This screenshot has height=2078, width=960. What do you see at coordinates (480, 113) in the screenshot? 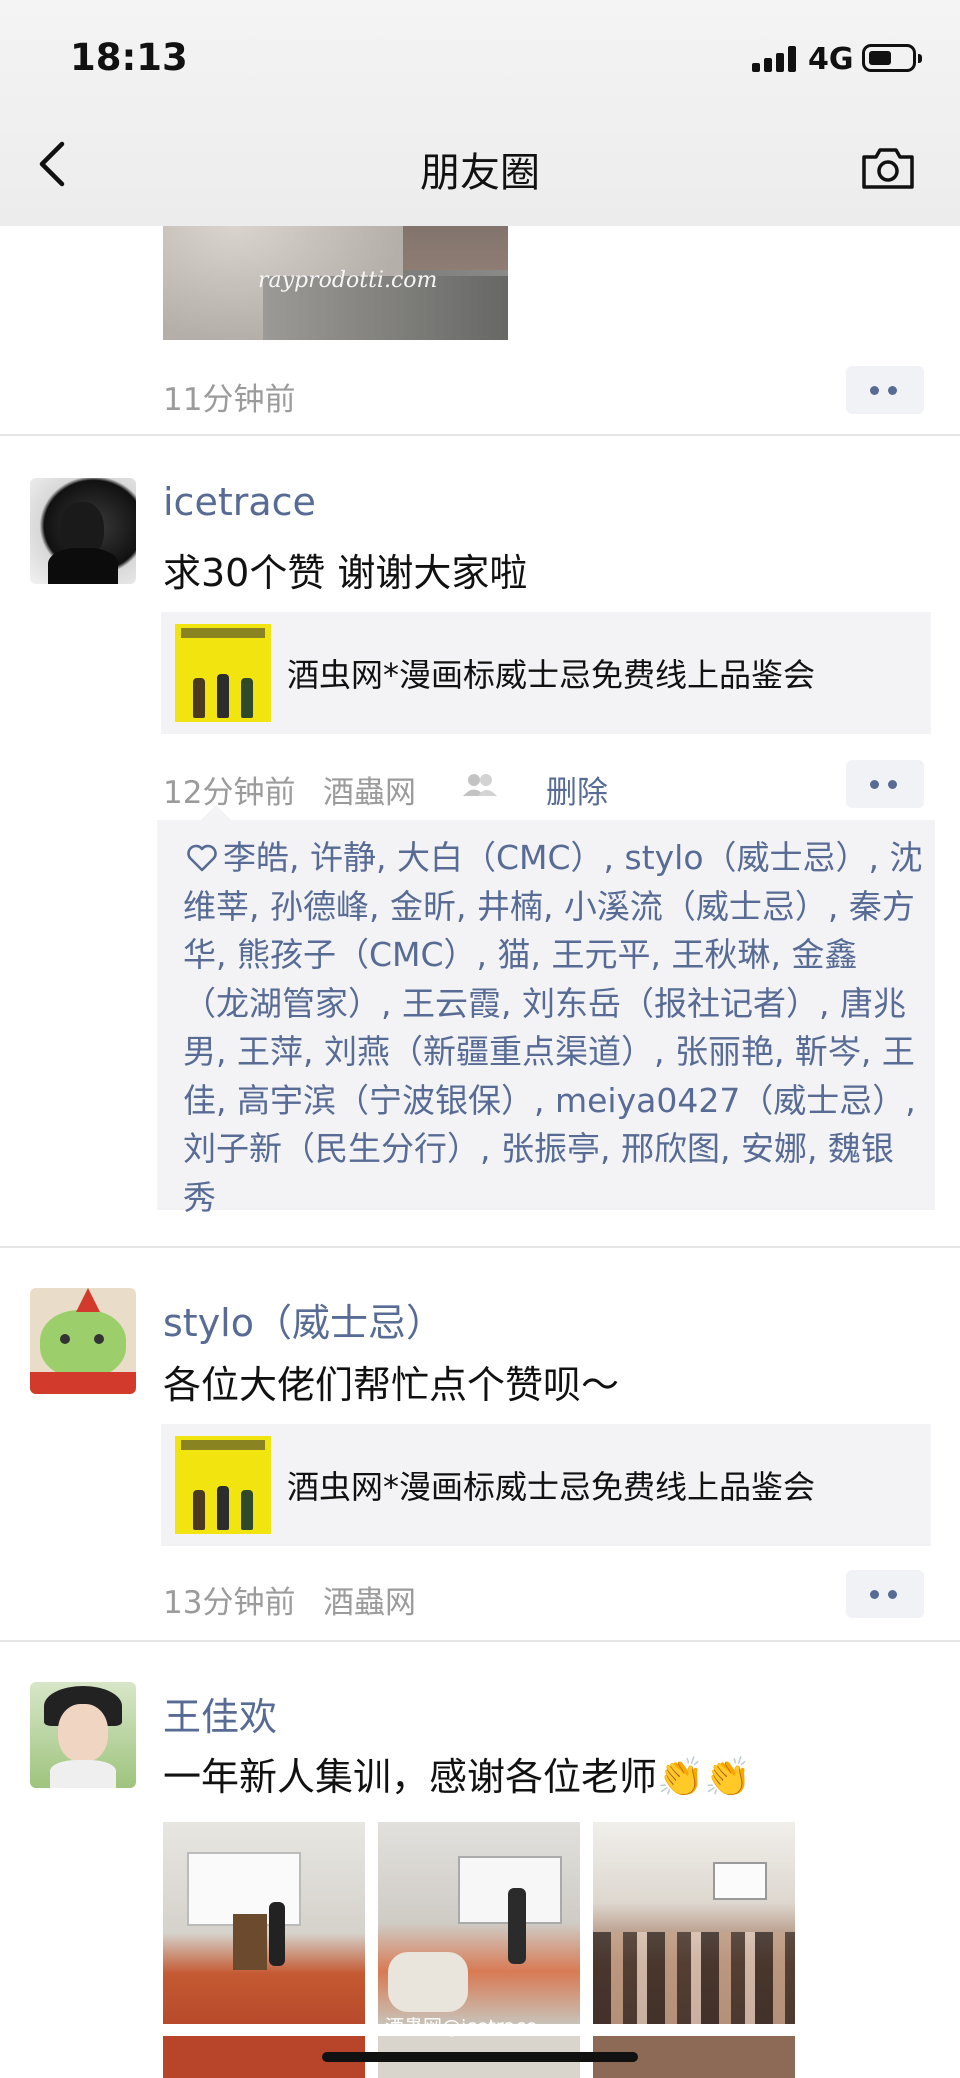
I see `top-navigation-bar: 18:13 4G 朋友圈` at bounding box center [480, 113].